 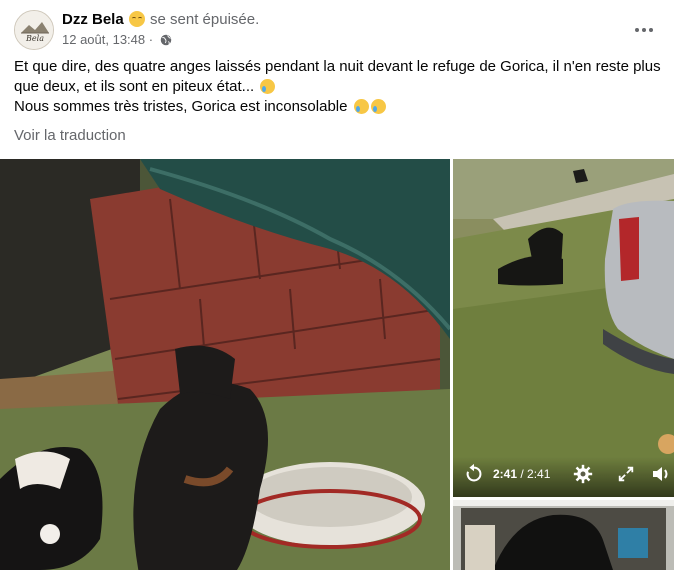 I want to click on fullscreen-icon, so click(x=626, y=474).